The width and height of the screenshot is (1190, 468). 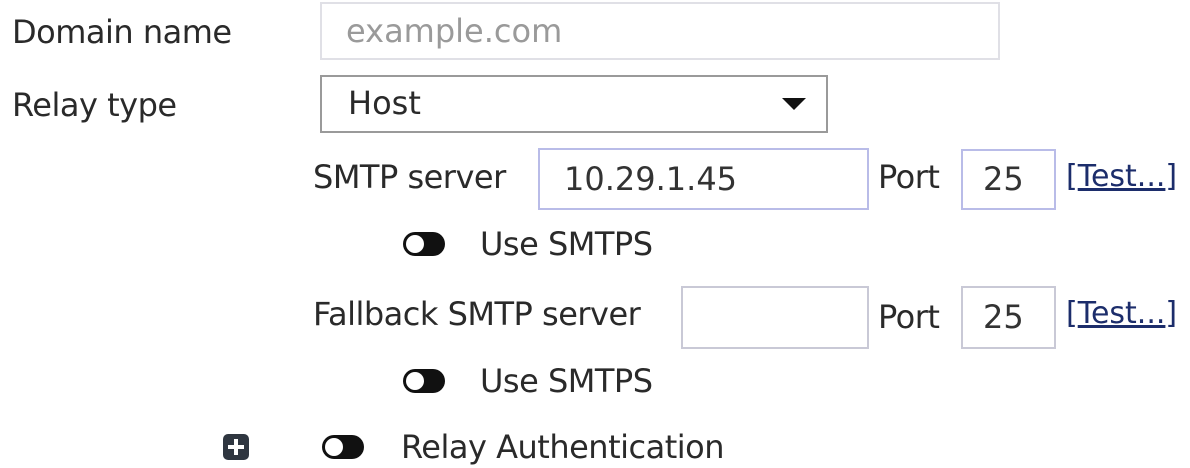 I want to click on smtp-port-value: 25, so click(x=1003, y=179).